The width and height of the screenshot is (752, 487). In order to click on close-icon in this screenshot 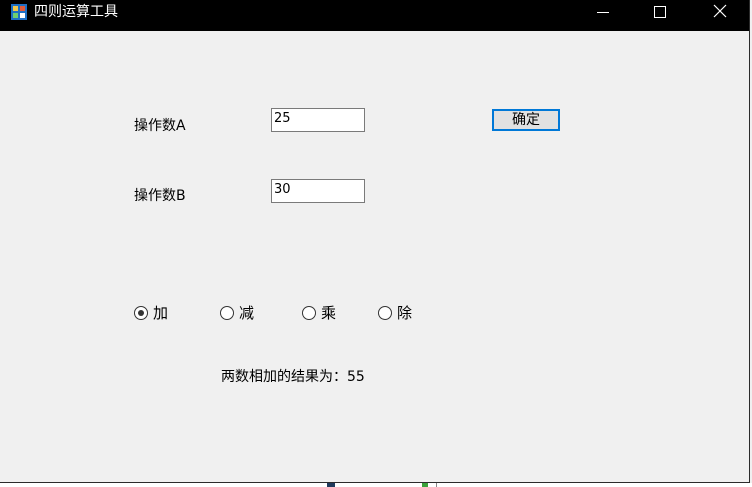, I will do `click(720, 11)`.